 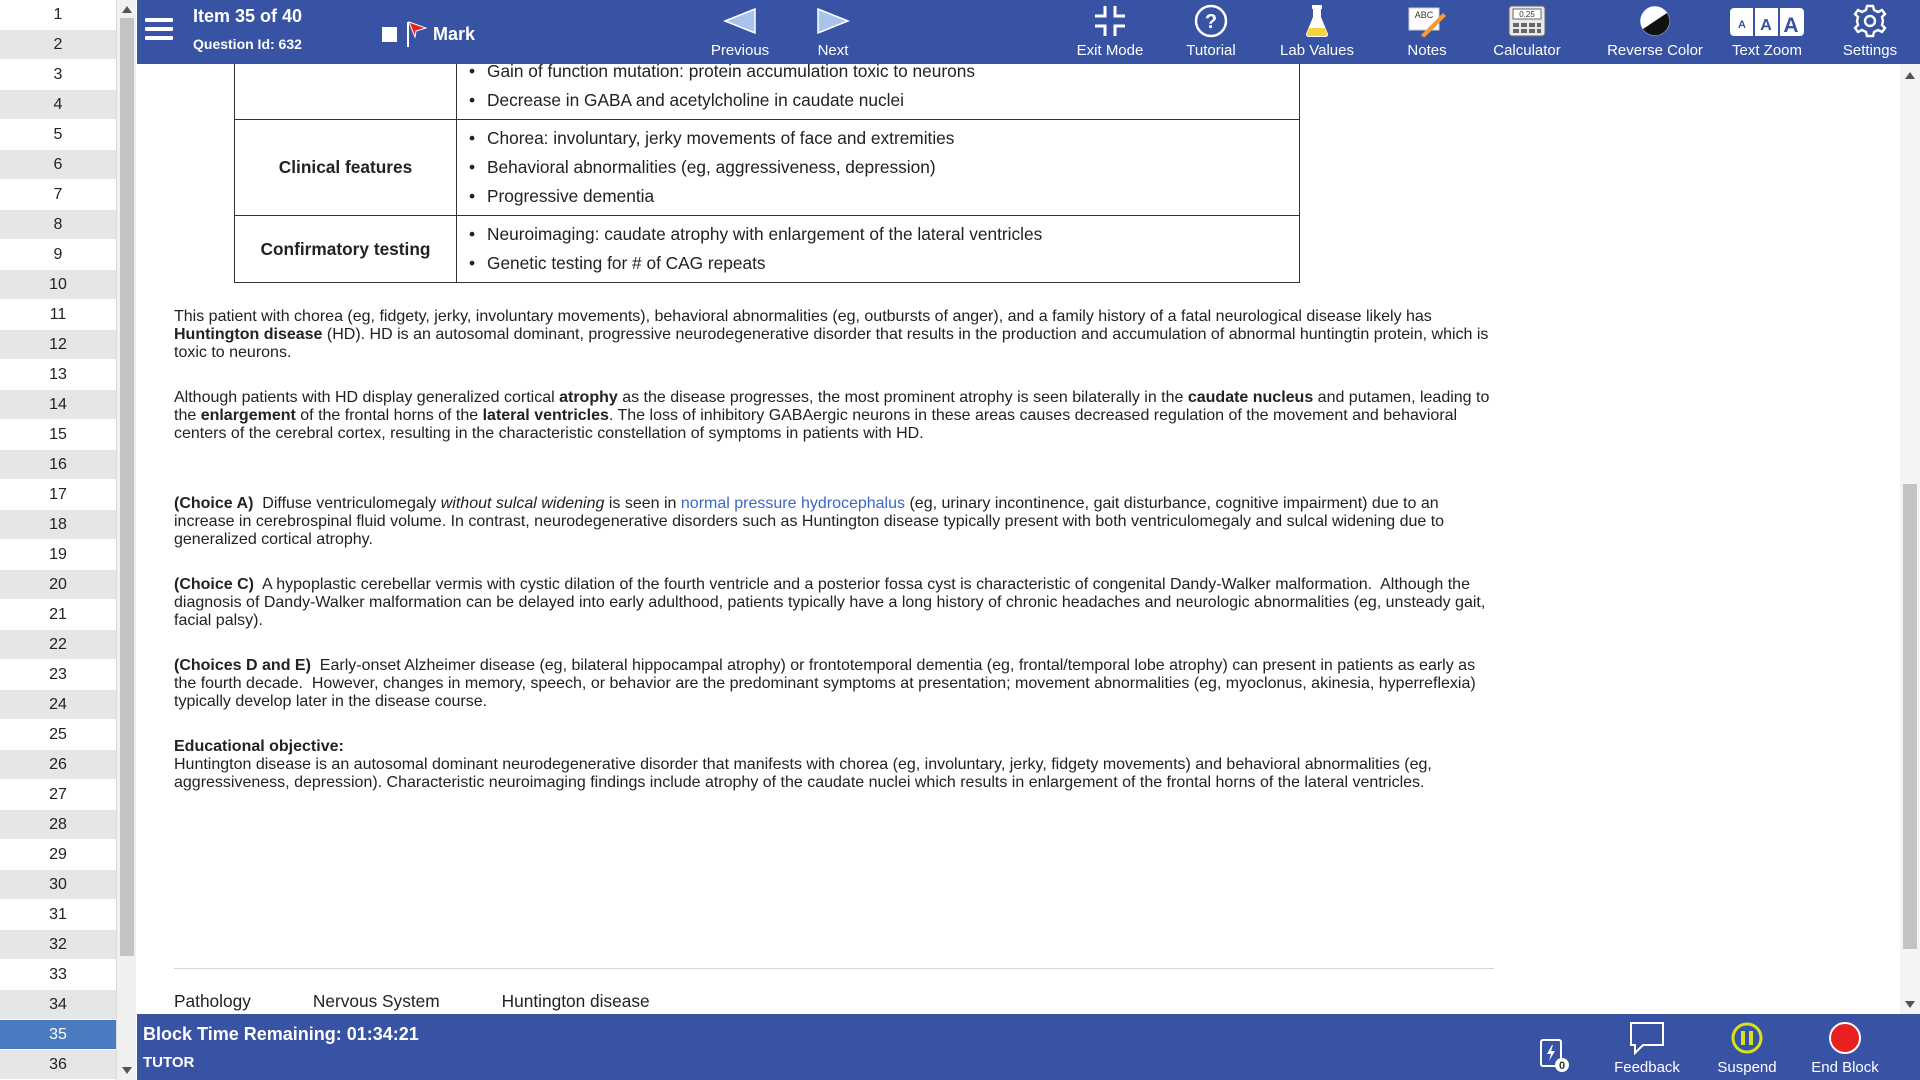 What do you see at coordinates (58, 135) in the screenshot?
I see `question-list-item: 5` at bounding box center [58, 135].